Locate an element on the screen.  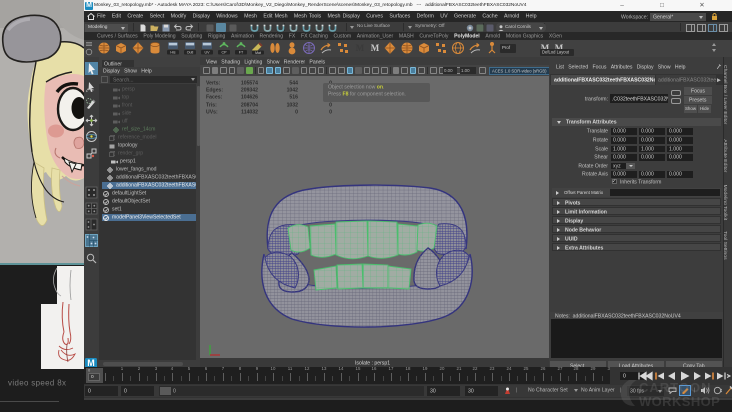
svg-text: WORKSHOP is located at coordinates (679, 401).